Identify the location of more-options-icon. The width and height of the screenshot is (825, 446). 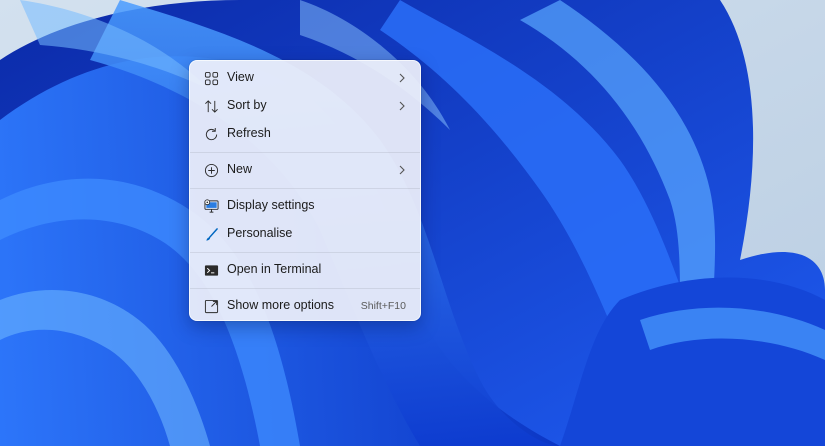
(211, 306).